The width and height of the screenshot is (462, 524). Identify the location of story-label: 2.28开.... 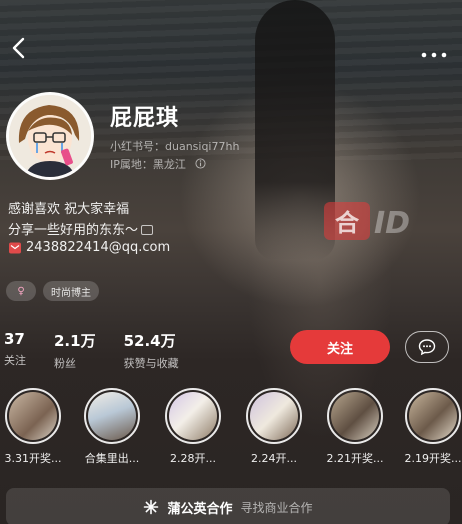
(193, 458).